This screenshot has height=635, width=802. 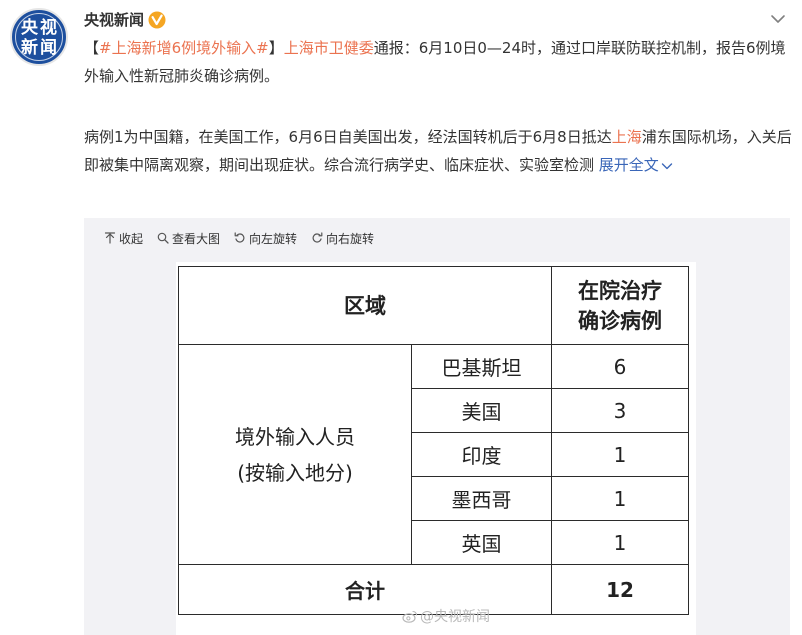 I want to click on expand-full-text-link: 展开全文, so click(x=636, y=165).